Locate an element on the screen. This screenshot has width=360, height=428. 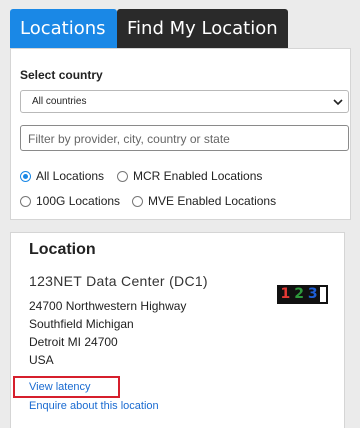
radio-label: MVE Enabled Locations is located at coordinates (212, 201).